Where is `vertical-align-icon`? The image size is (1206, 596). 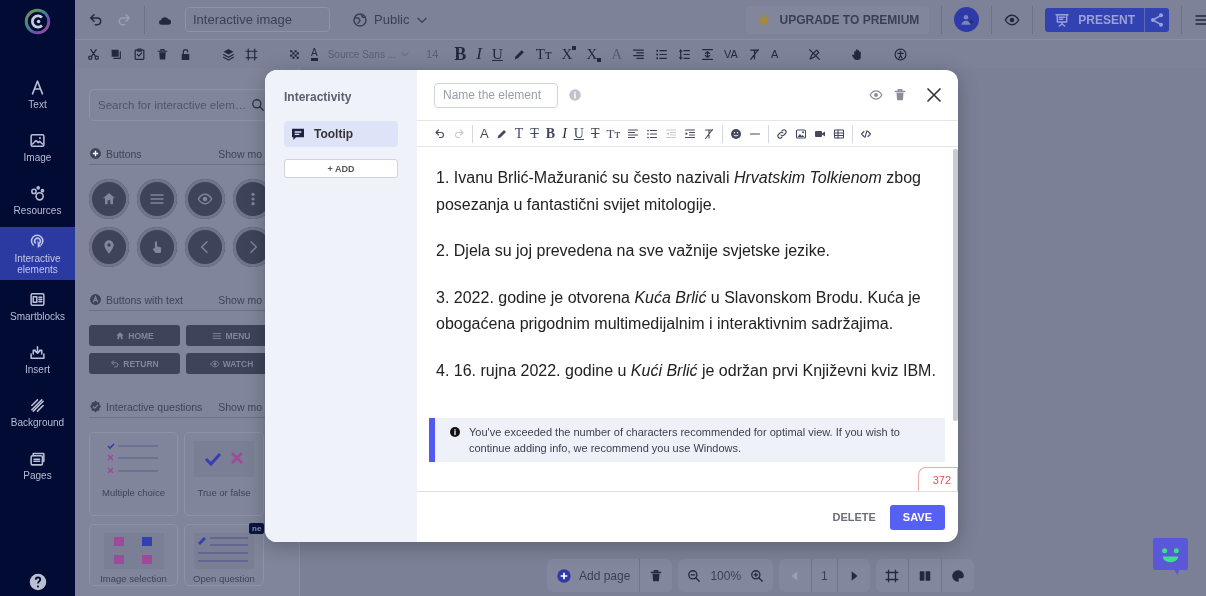
vertical-align-icon is located at coordinates (708, 54).